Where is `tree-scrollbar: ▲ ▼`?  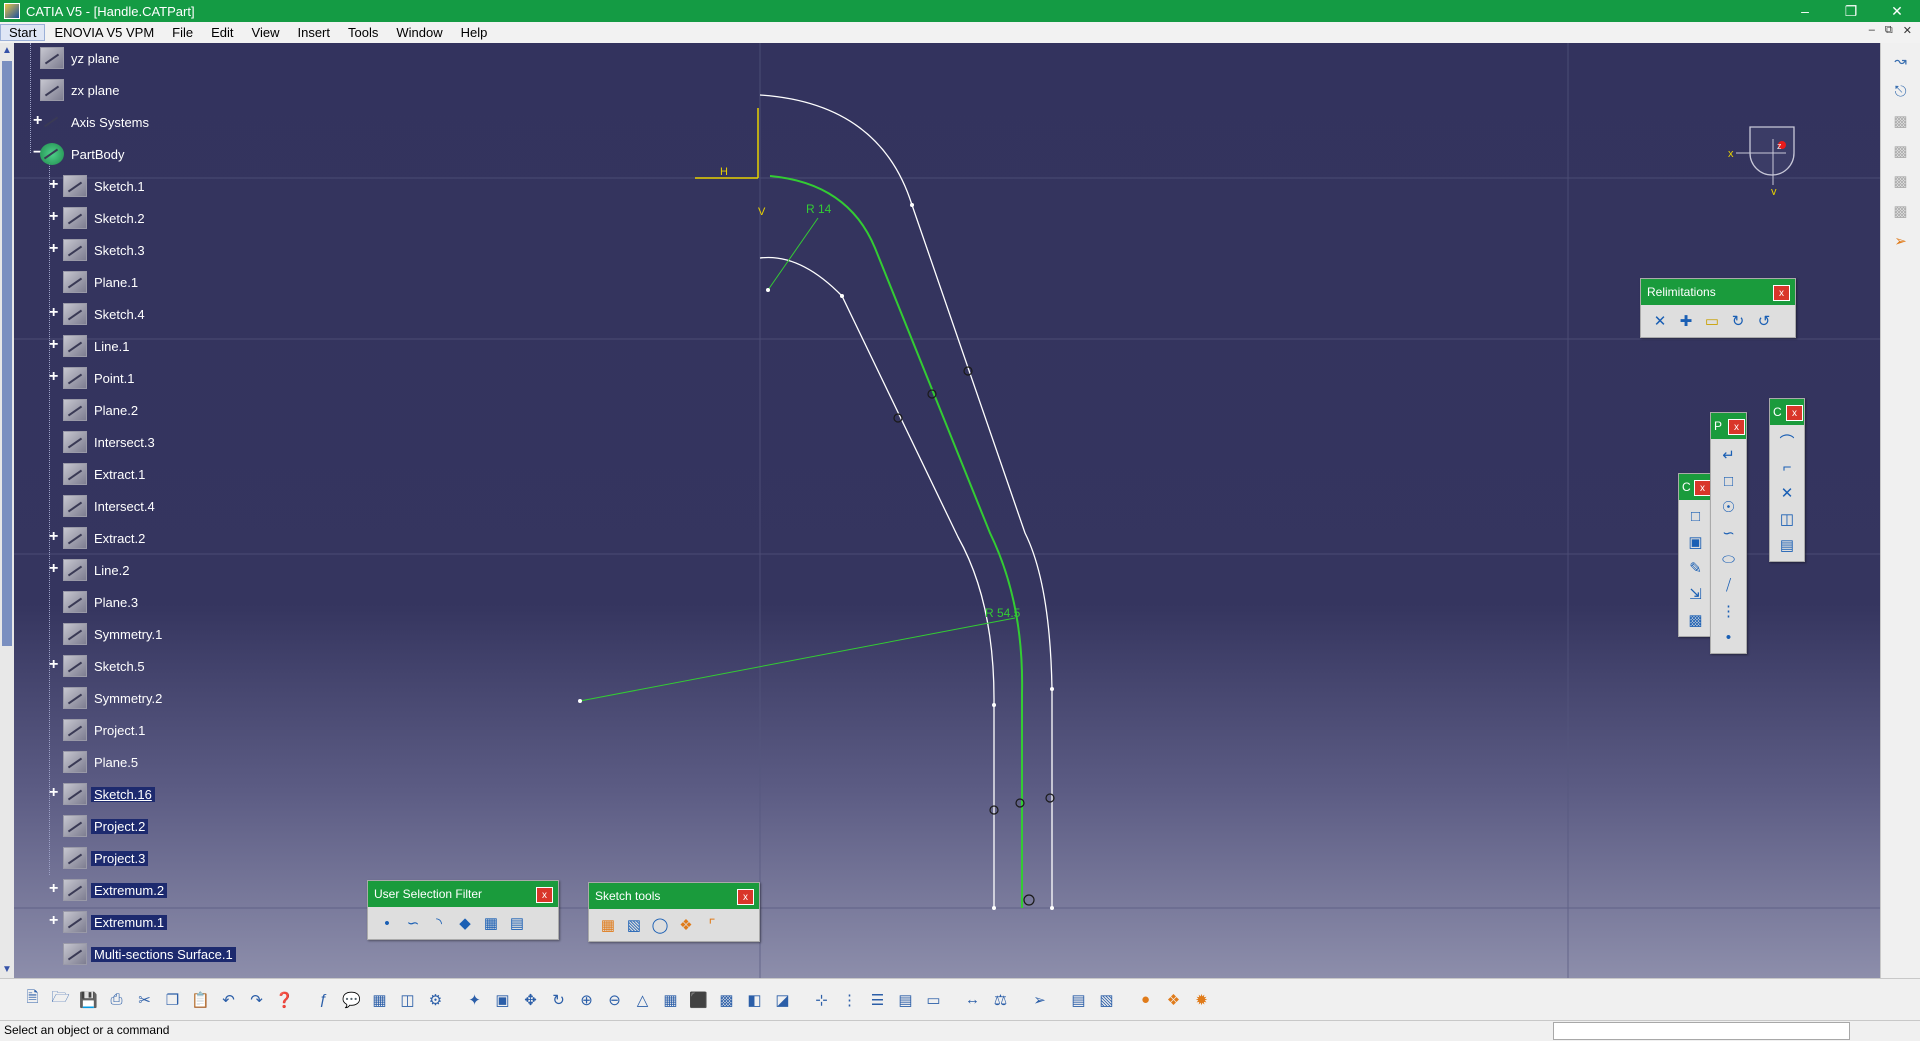 tree-scrollbar: ▲ ▼ is located at coordinates (7, 510).